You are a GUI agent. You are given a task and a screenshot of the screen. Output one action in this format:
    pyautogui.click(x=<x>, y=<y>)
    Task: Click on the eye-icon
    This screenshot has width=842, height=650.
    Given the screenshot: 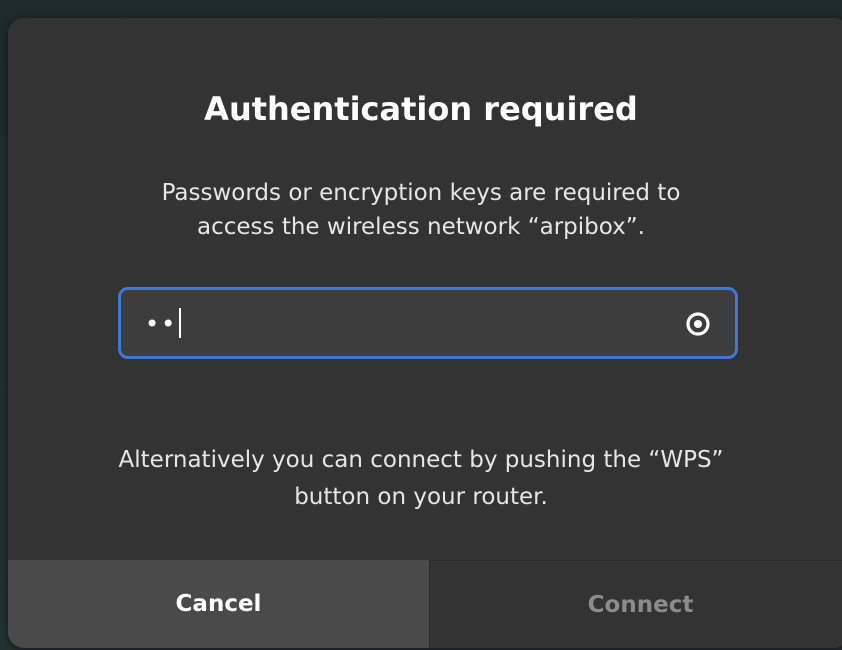 What is the action you would take?
    pyautogui.click(x=698, y=324)
    